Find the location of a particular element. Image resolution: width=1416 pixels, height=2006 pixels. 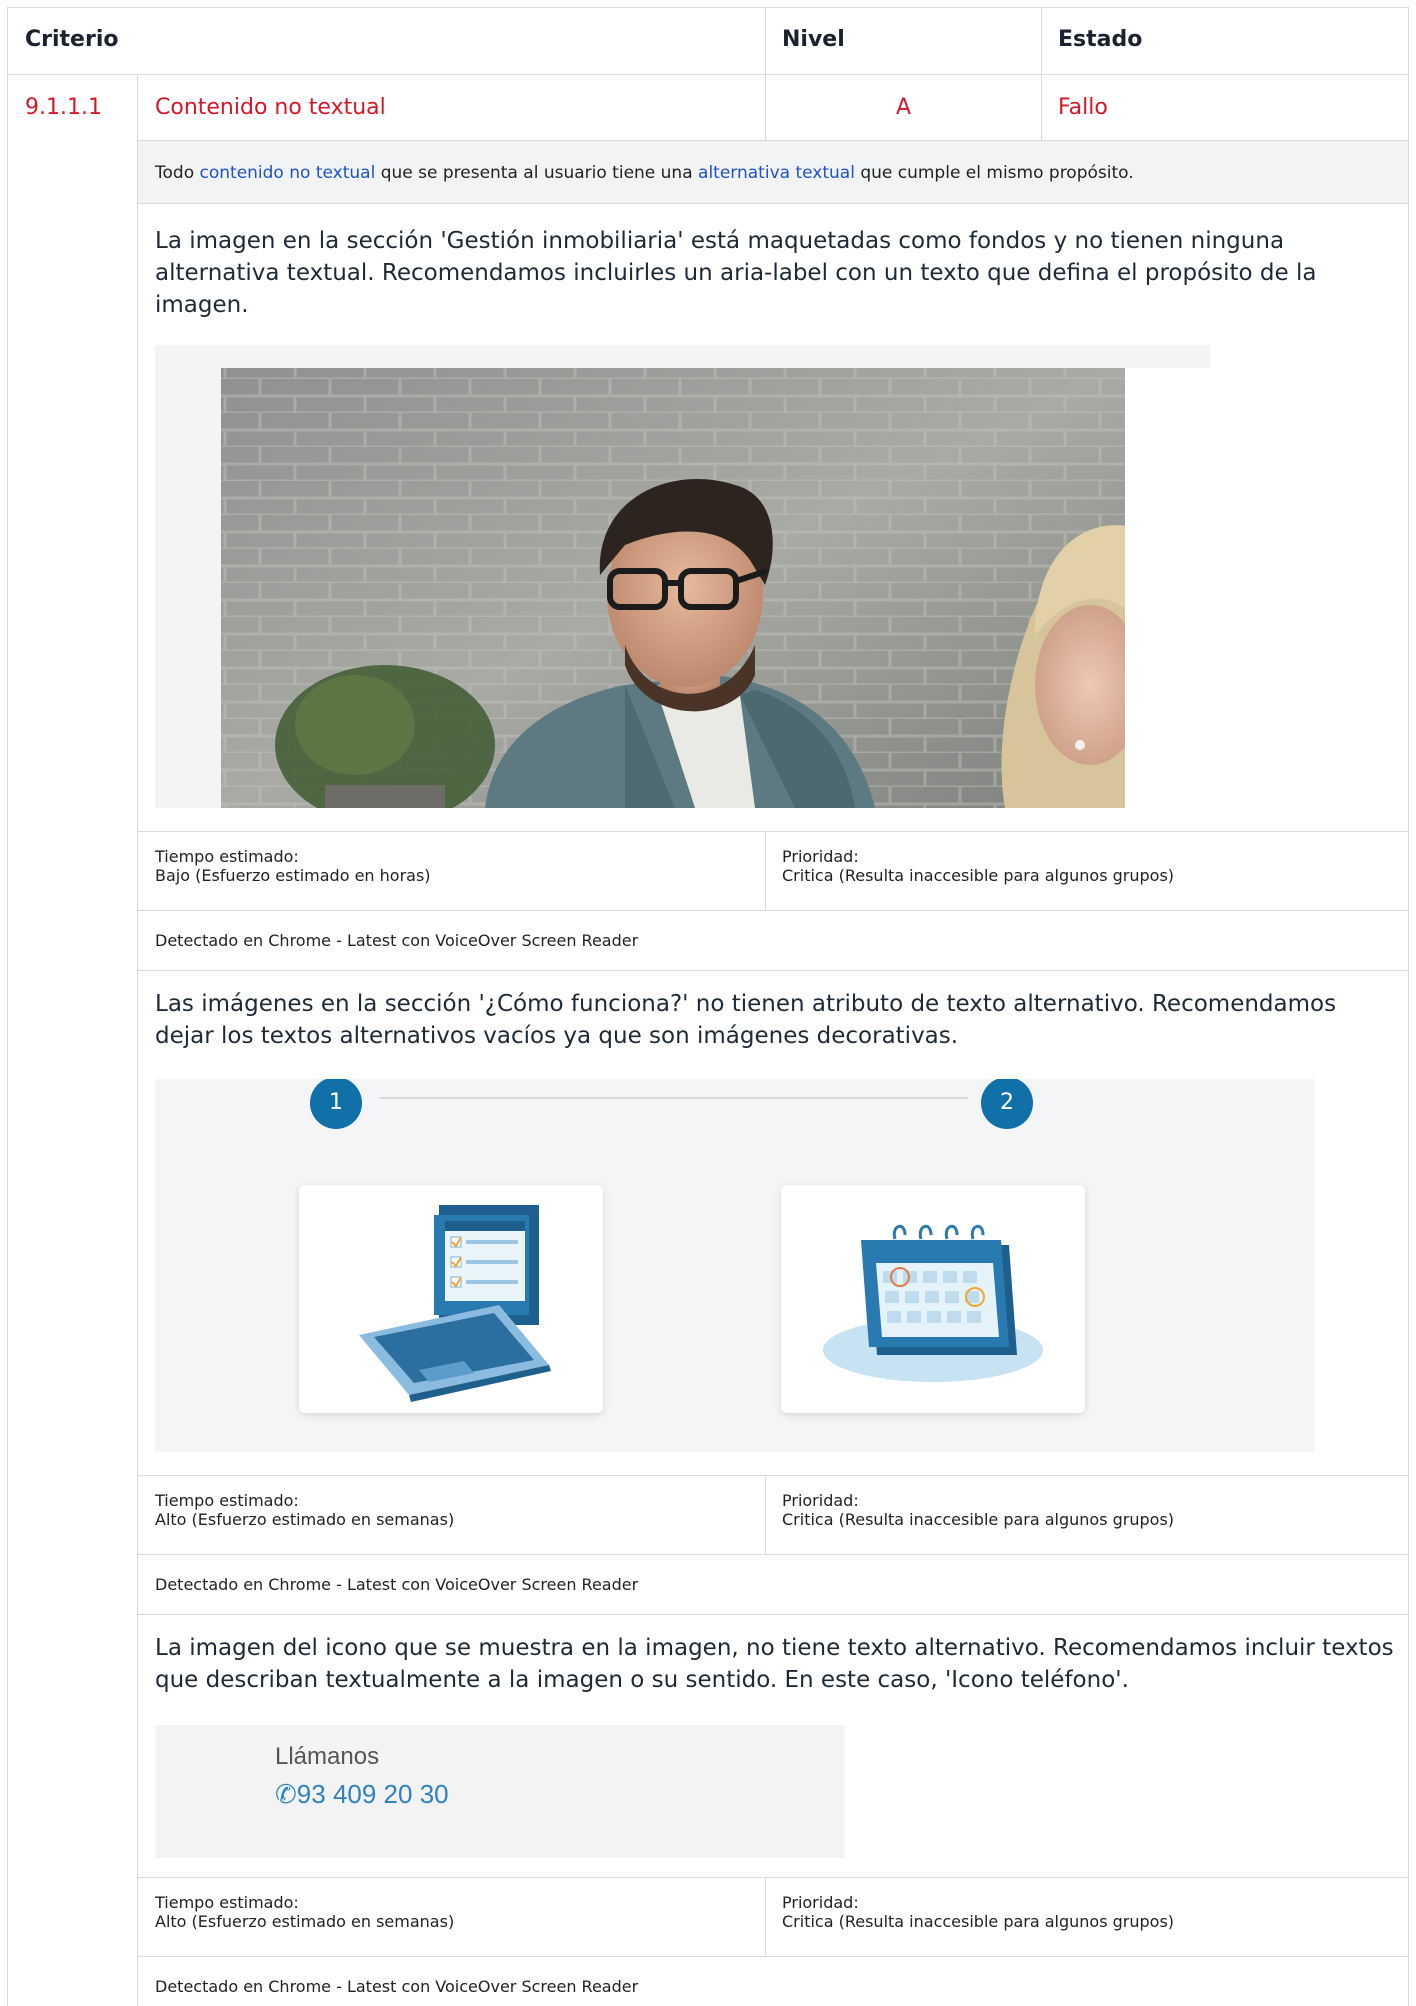

phone-number: 93 409 20 30 is located at coordinates (372, 1794).